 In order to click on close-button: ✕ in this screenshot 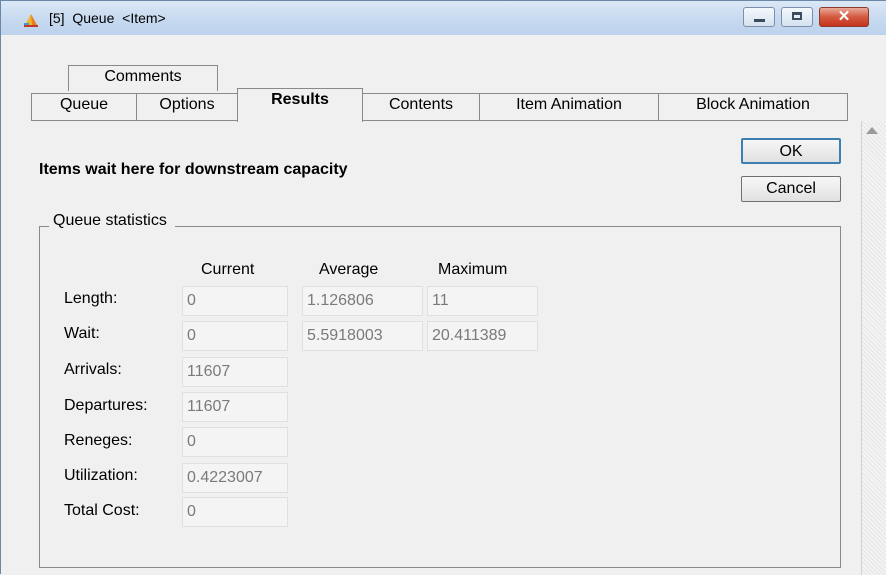, I will do `click(844, 17)`.